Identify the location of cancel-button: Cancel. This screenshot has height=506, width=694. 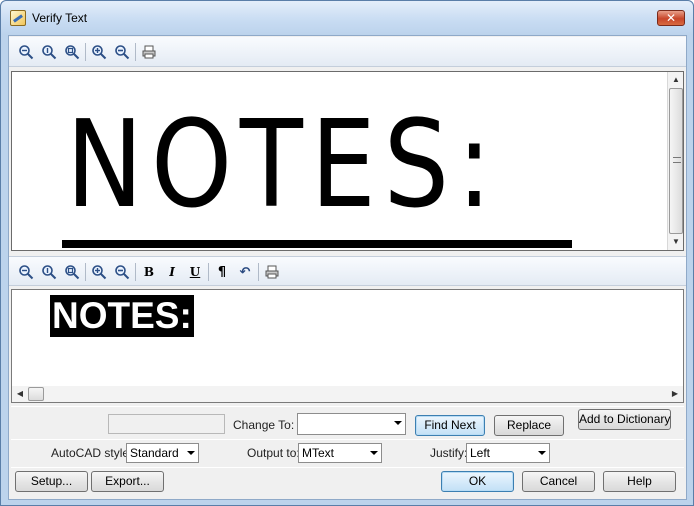
(558, 481).